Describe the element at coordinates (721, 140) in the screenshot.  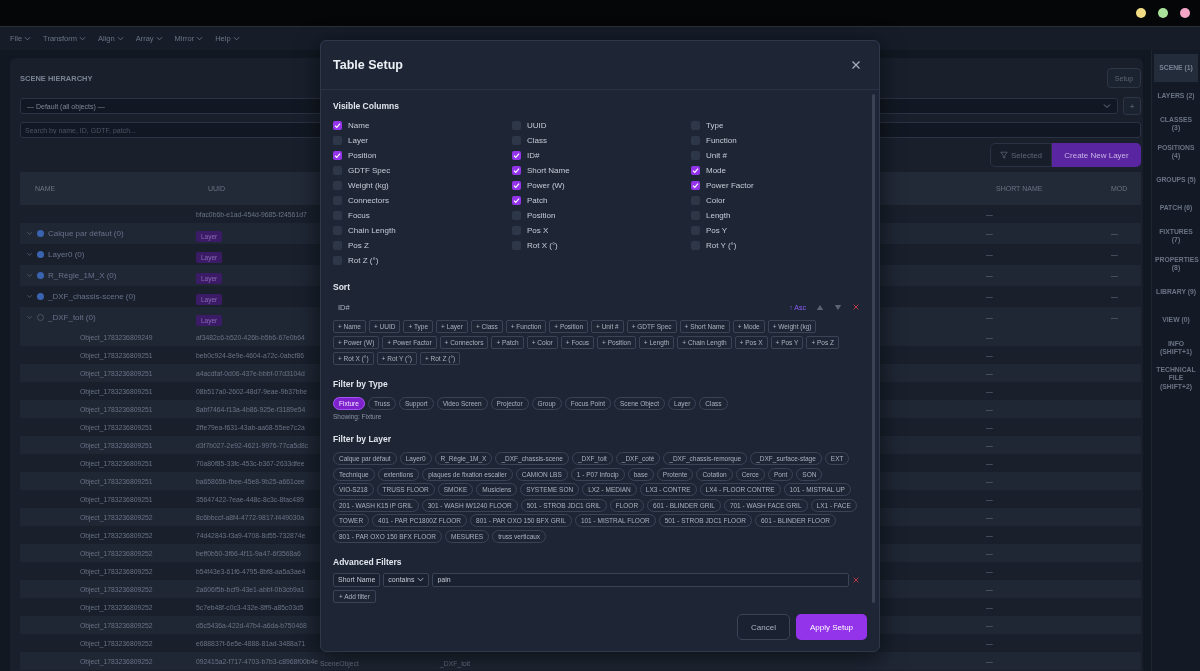
I see `checkbox-label: Function` at that location.